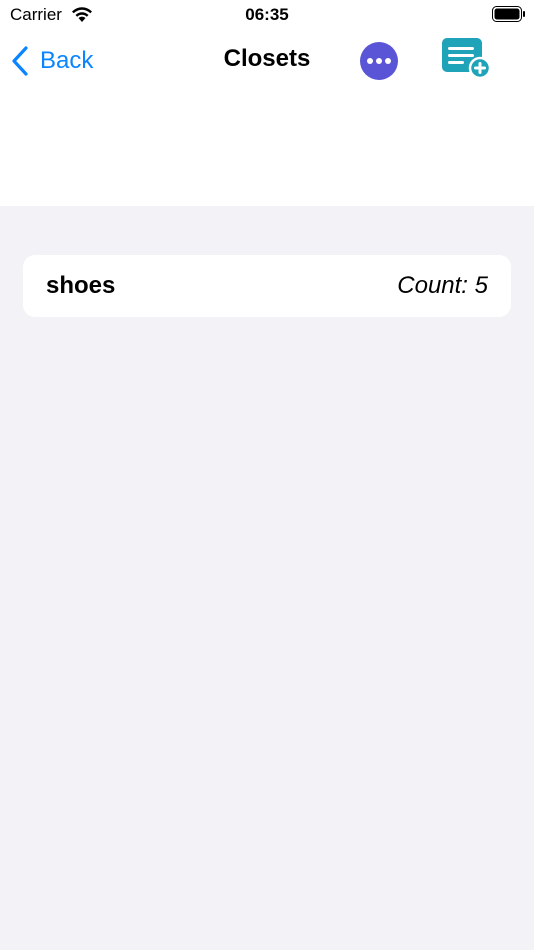  I want to click on ellipsis-icon, so click(379, 61).